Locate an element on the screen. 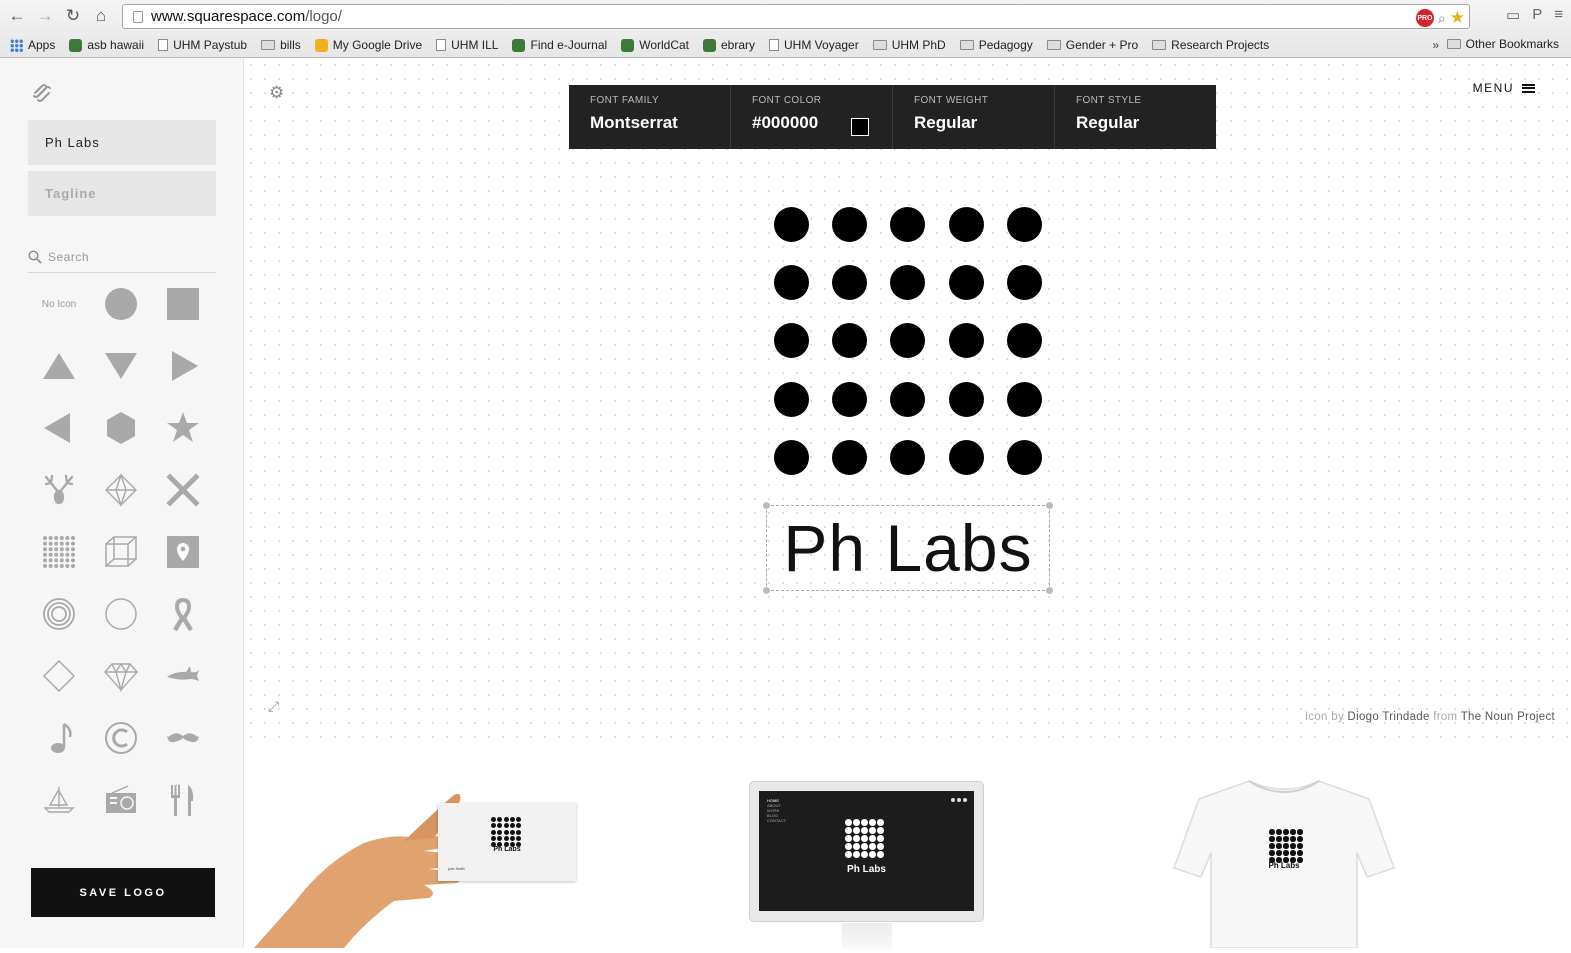 The image size is (1571, 953). bookmark-item: UHM PhD is located at coordinates (909, 45).